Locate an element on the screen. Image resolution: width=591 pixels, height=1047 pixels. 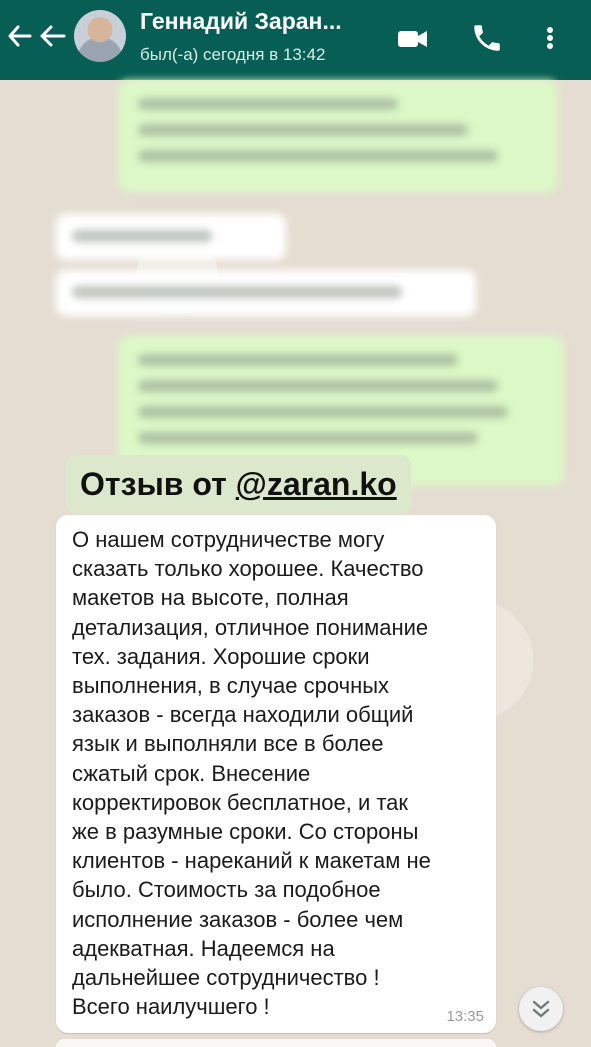
chevron-down-icon is located at coordinates (541, 1009).